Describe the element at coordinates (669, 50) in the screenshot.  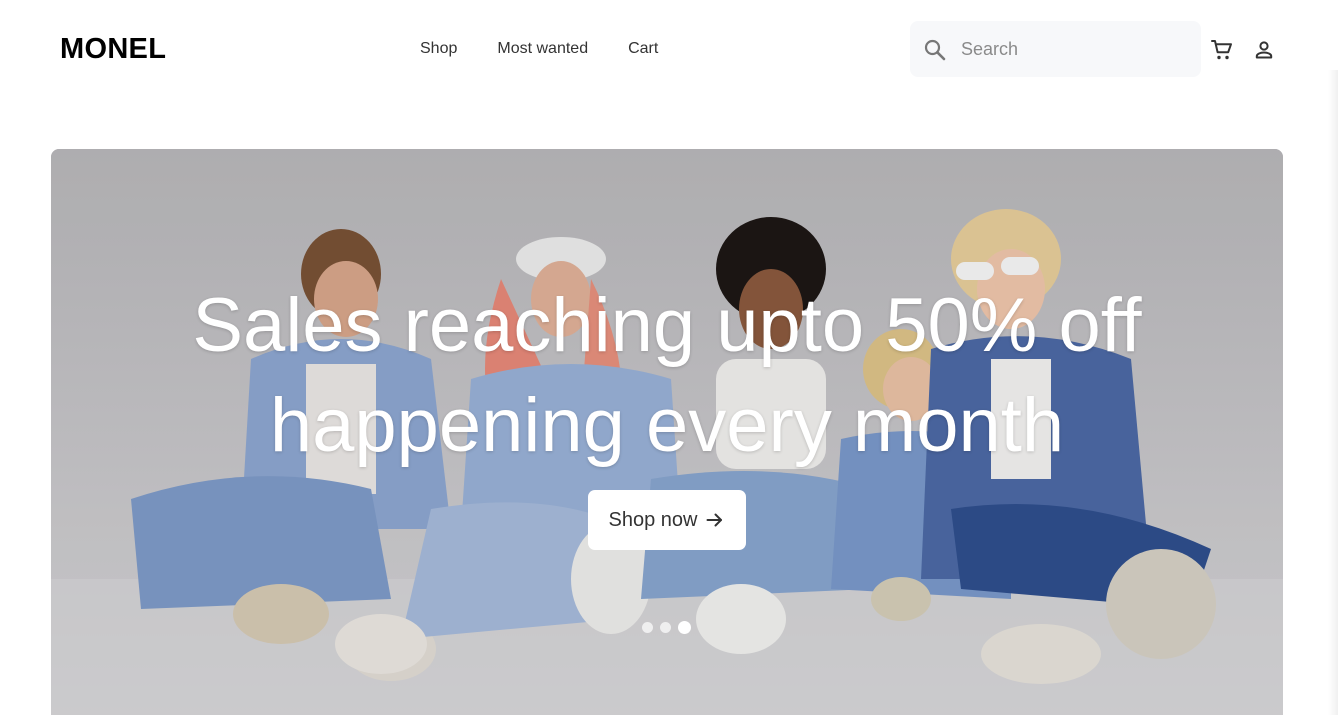
I see `site-header: MONEL Shop Most wanted Cart` at that location.